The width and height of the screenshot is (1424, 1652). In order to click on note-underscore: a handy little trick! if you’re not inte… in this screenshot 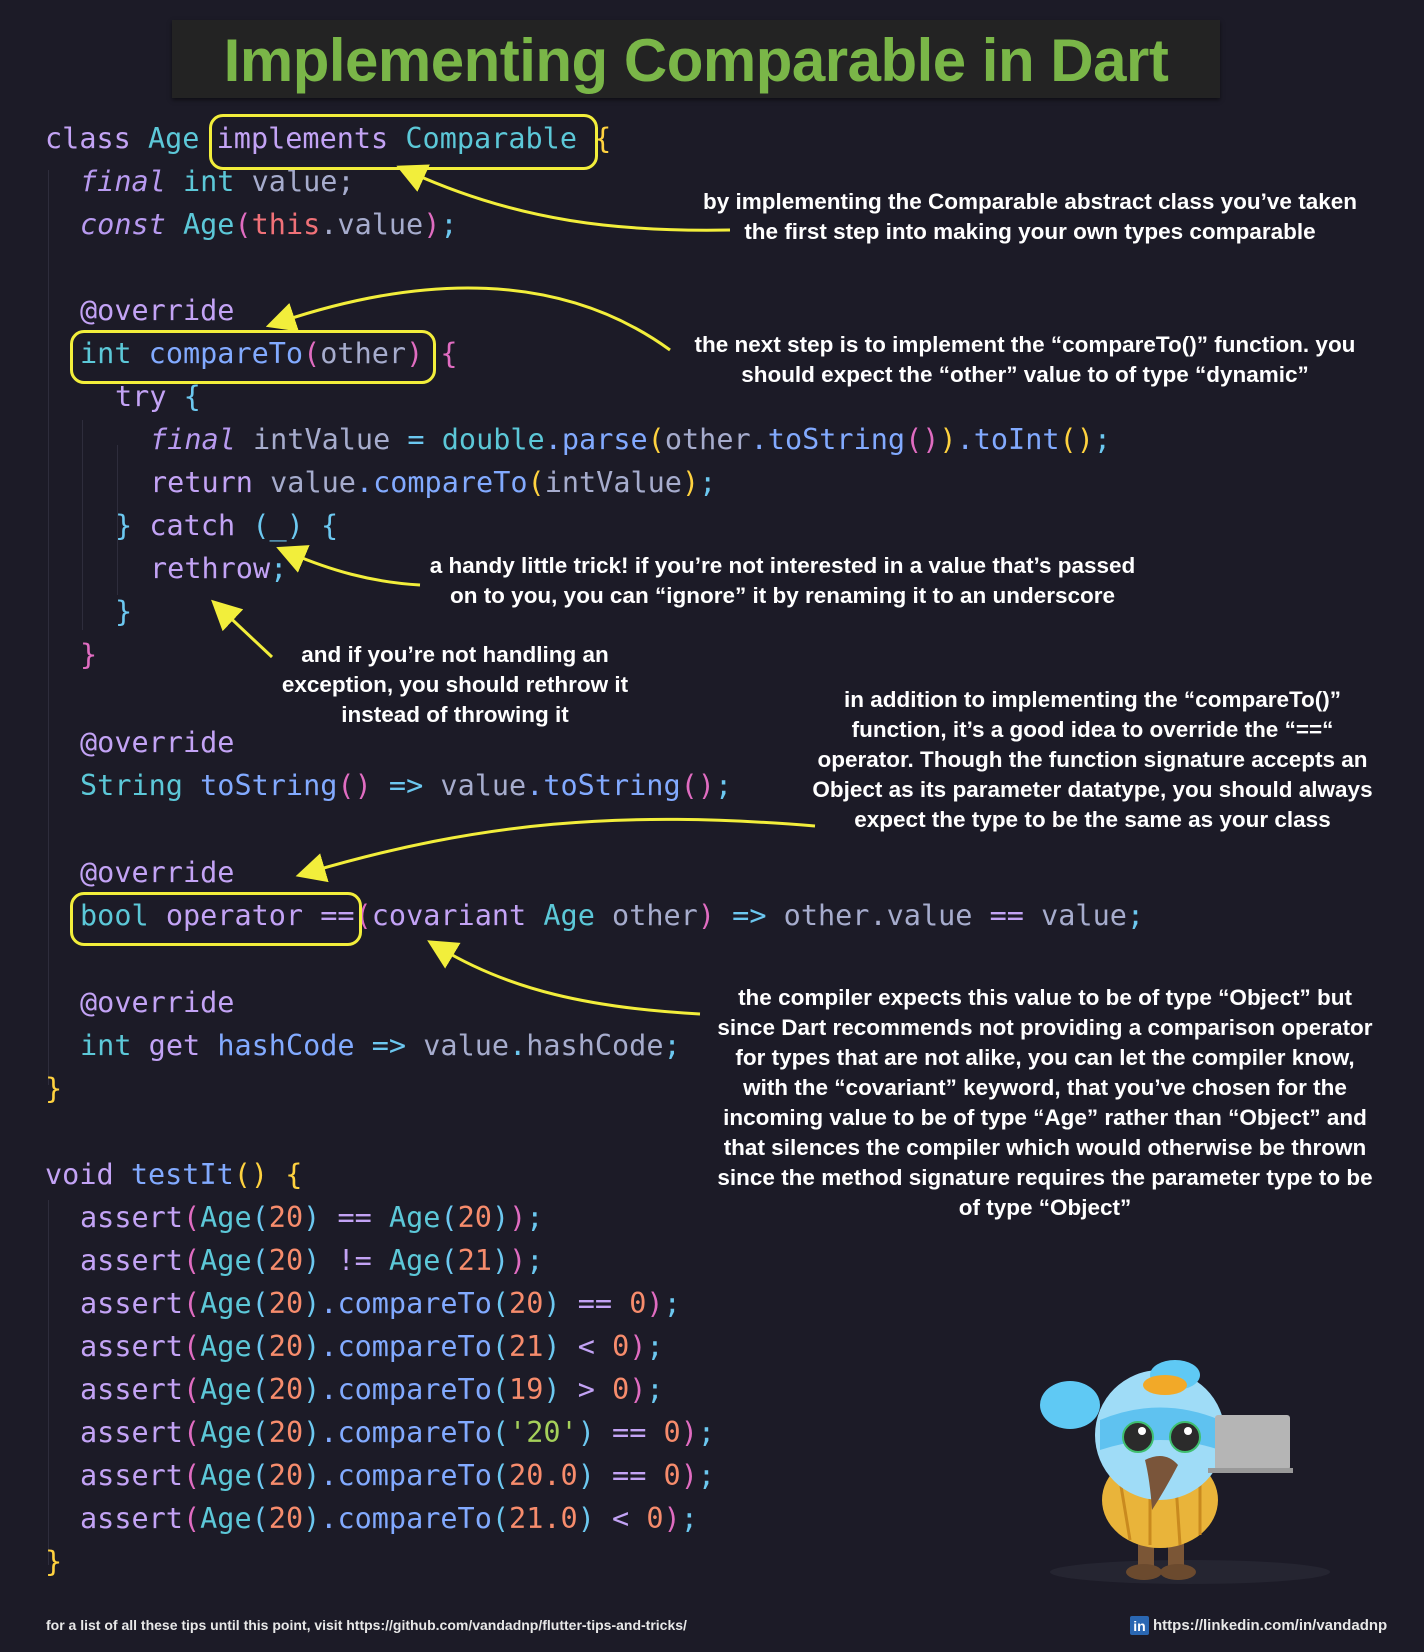, I will do `click(782, 580)`.